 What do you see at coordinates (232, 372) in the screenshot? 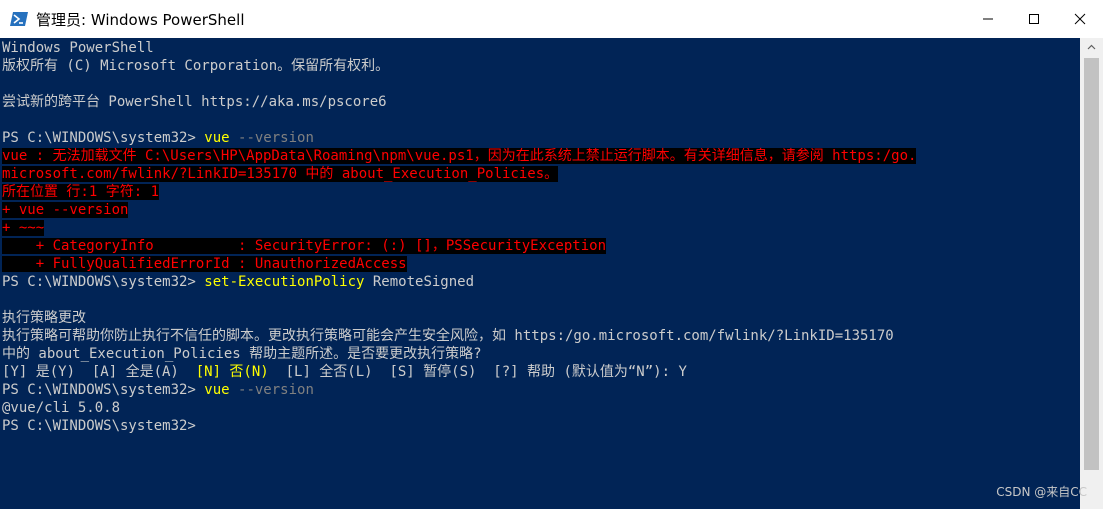
I see `default-choice: [N] 否(N)` at bounding box center [232, 372].